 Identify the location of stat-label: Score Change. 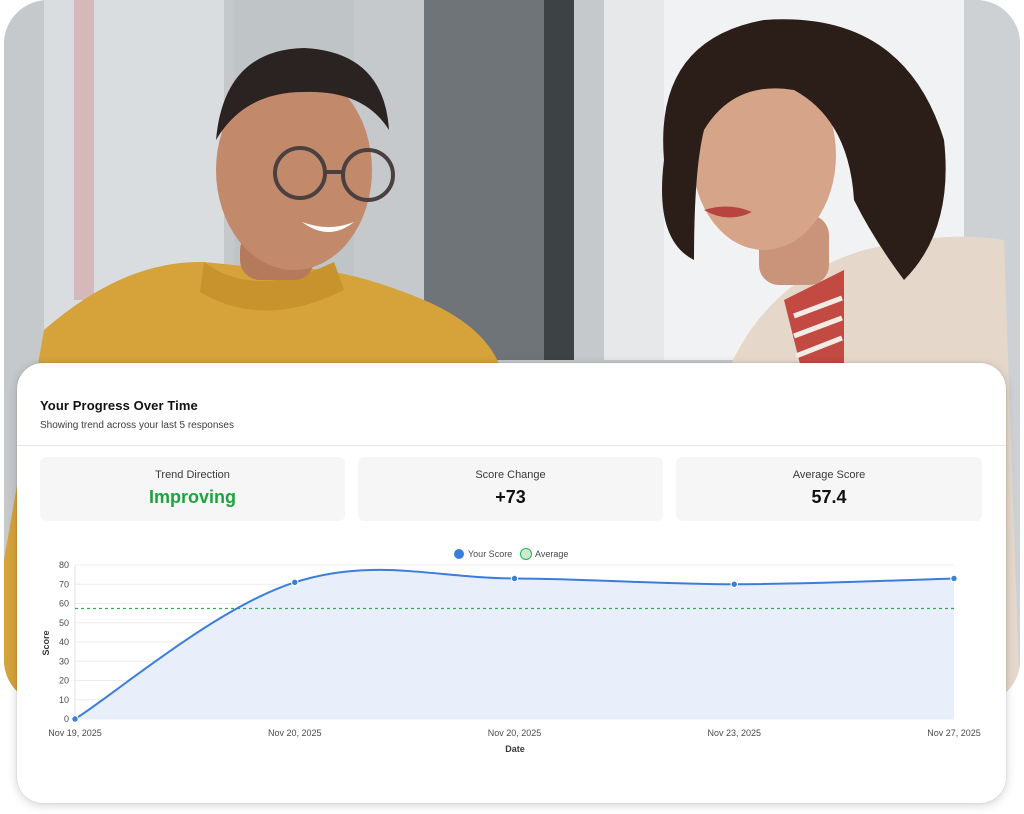
(510, 475).